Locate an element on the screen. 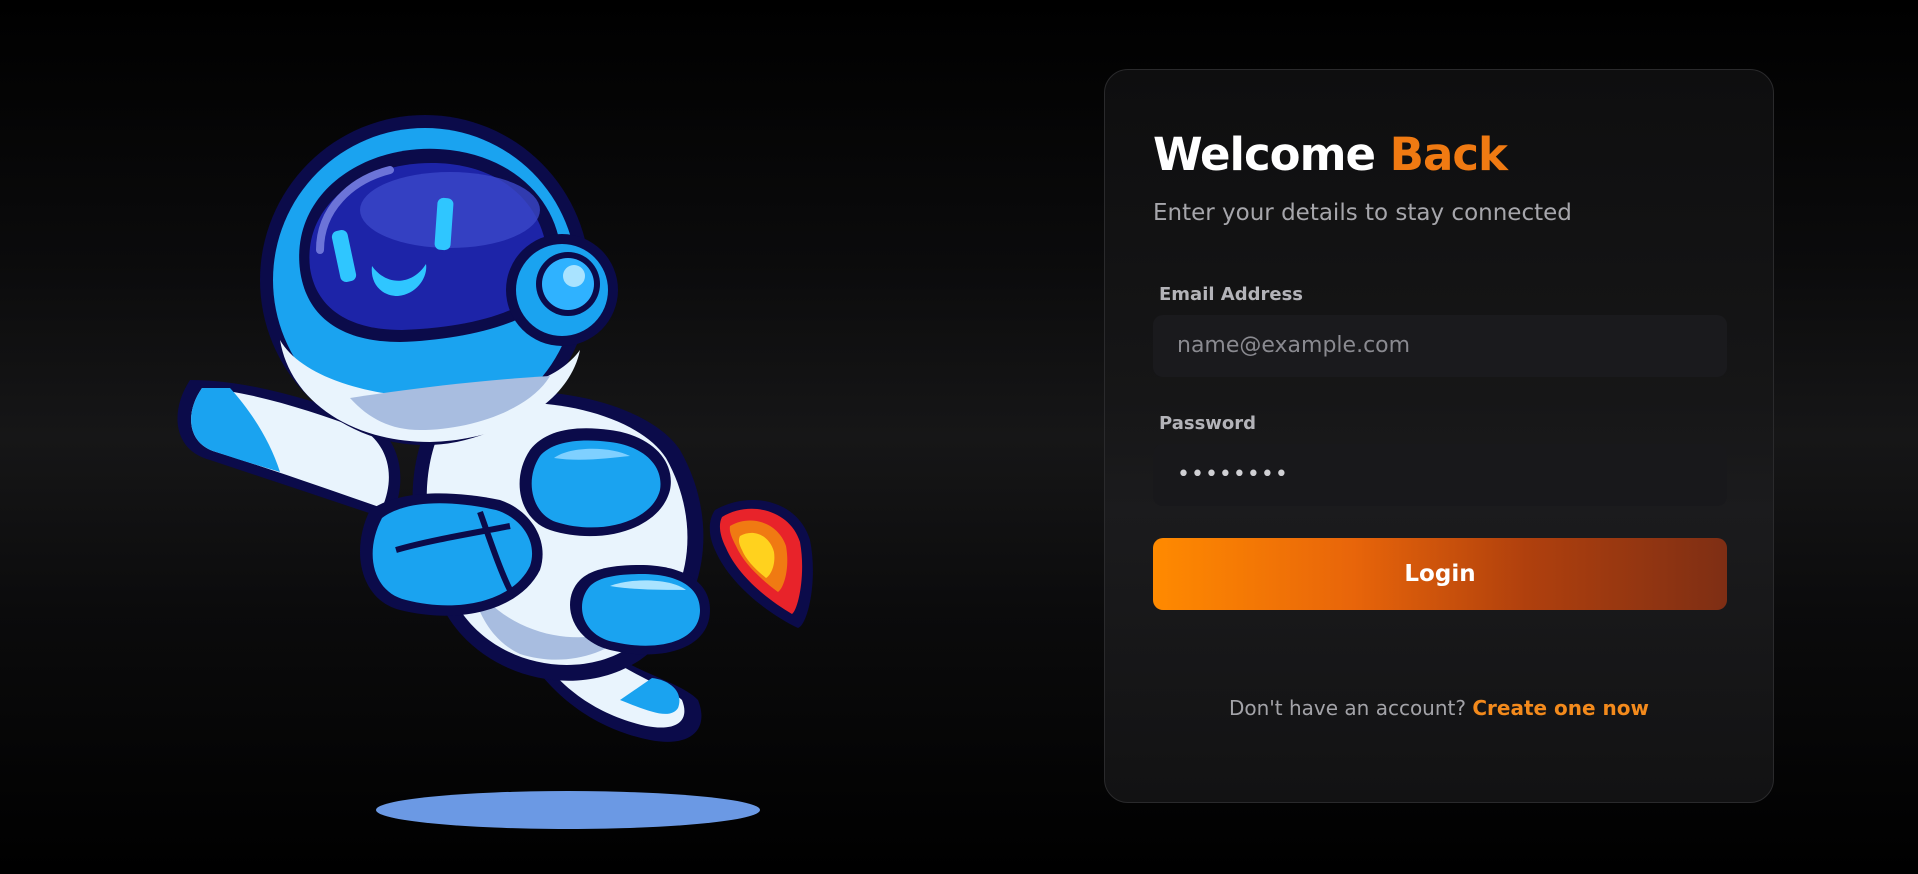  email-label: Email Address is located at coordinates (1231, 294).